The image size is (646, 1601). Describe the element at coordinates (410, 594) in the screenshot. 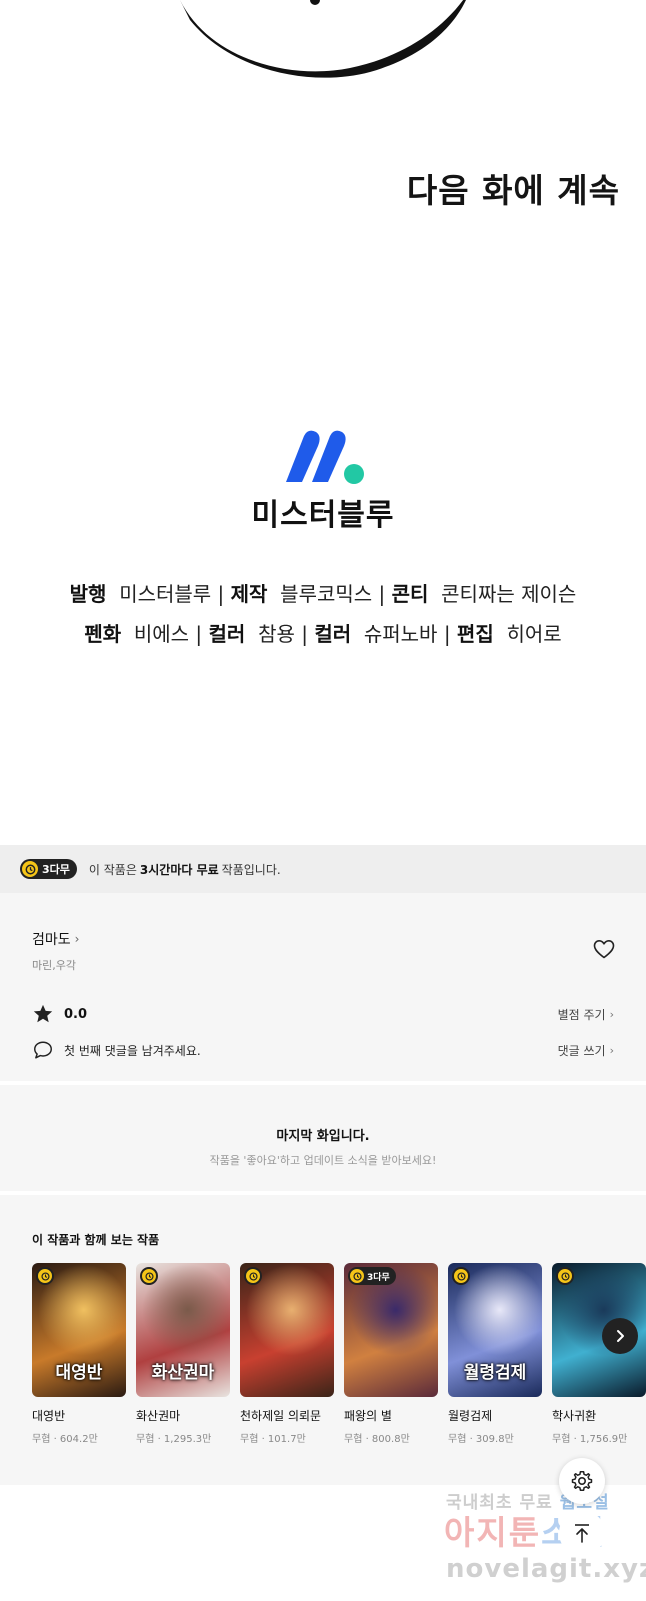

I see `credit-role: 콘티` at that location.